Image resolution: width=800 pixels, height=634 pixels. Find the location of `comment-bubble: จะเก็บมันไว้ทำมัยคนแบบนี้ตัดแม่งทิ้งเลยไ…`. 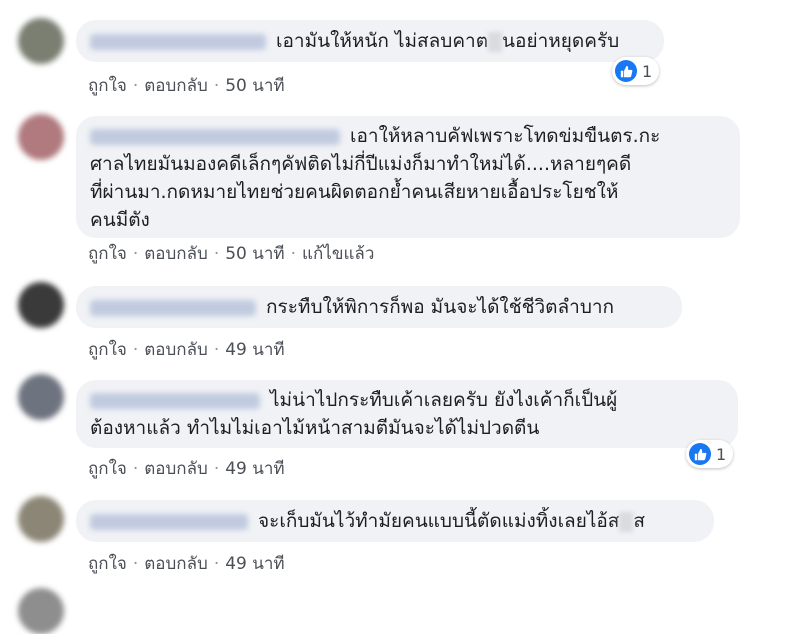

comment-bubble: จะเก็บมันไว้ทำมัยคนแบบนี้ตัดแม่งทิ้งเลยไ… is located at coordinates (395, 521).